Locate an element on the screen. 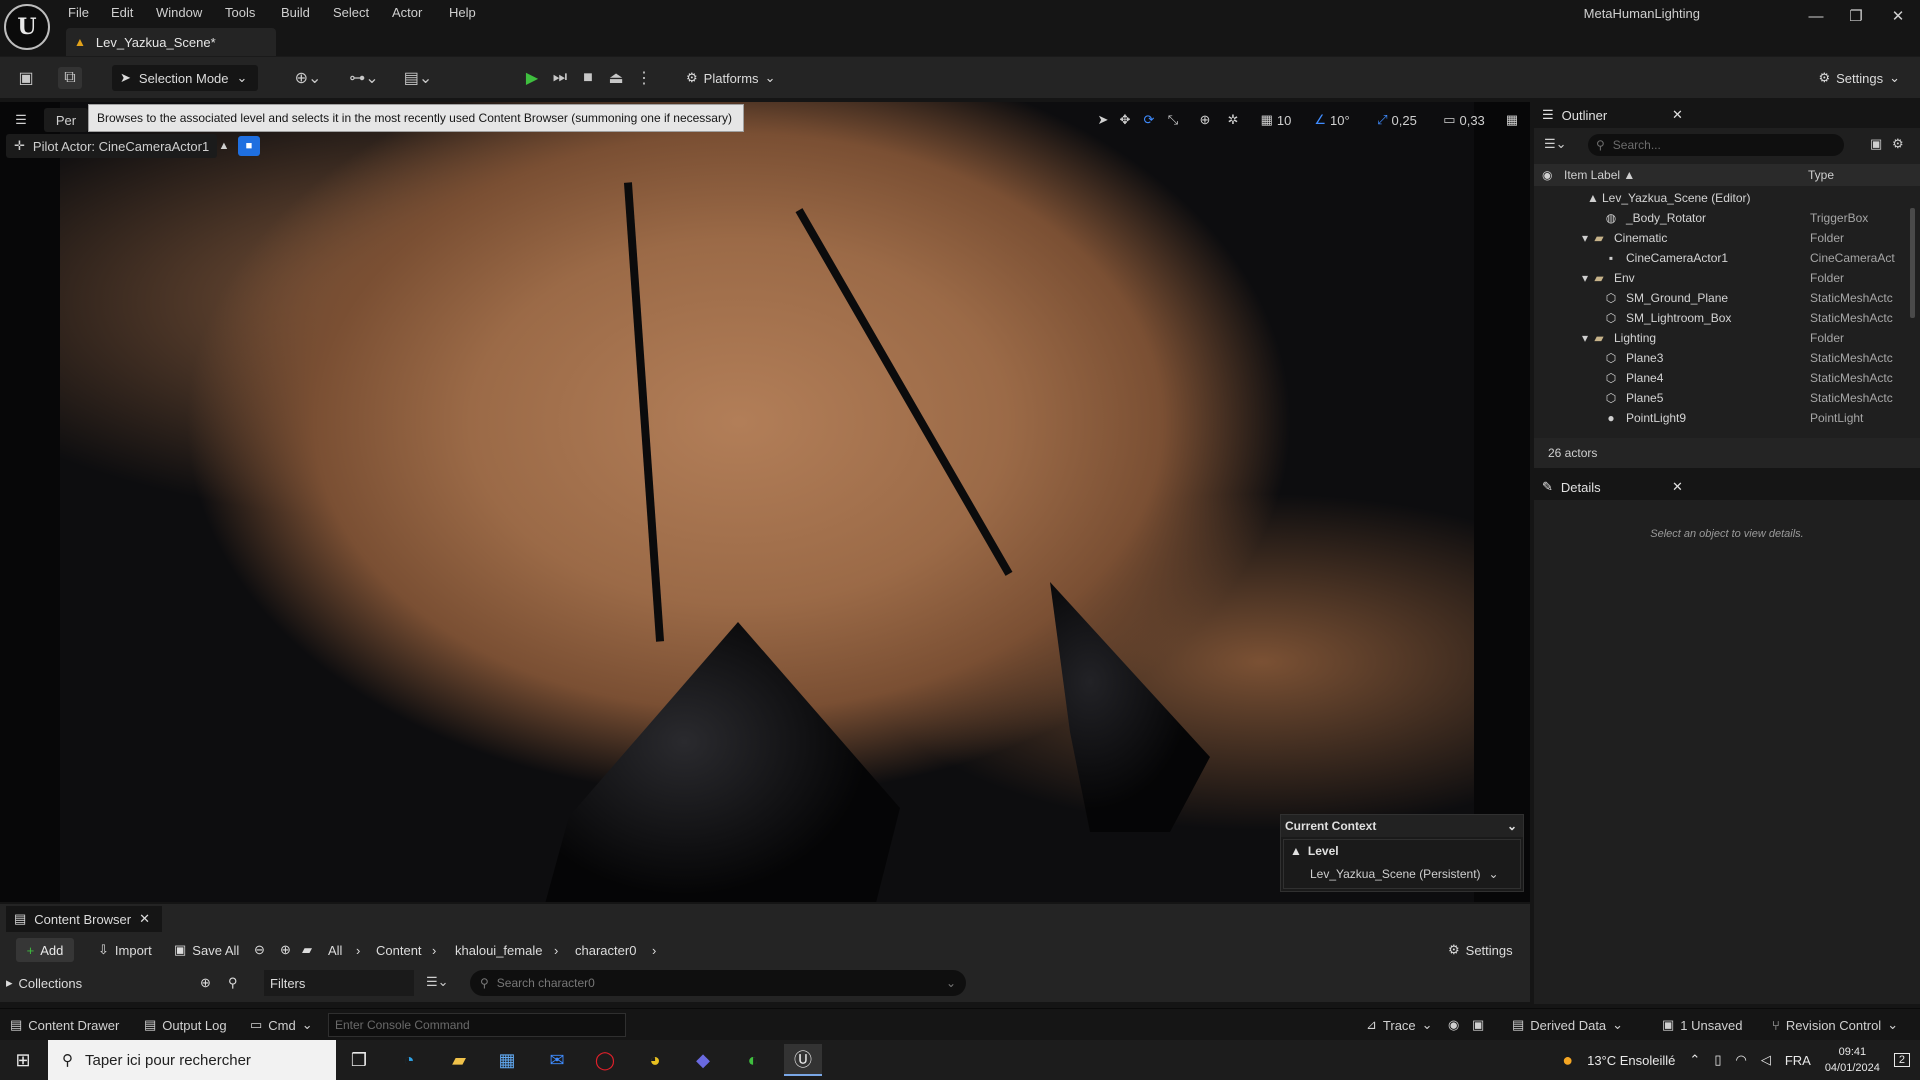 The height and width of the screenshot is (1080, 1920). content-browser-tab: ▤ Content Browser ✕ is located at coordinates (84, 919).